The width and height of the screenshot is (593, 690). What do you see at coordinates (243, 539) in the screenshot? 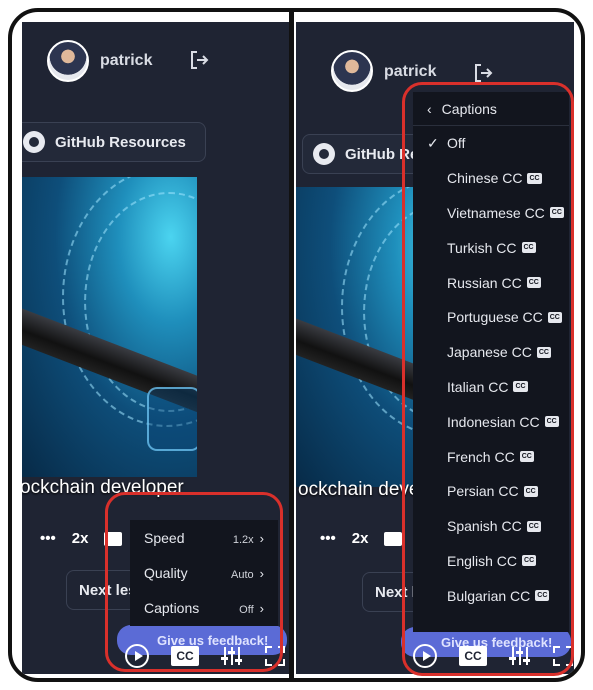
I see `settings-speed-value: 1.2x` at bounding box center [243, 539].